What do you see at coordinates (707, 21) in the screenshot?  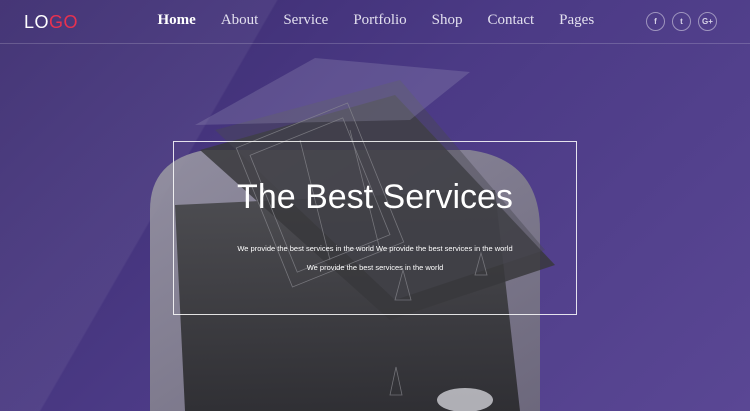 I see `google-plus-icon: G+` at bounding box center [707, 21].